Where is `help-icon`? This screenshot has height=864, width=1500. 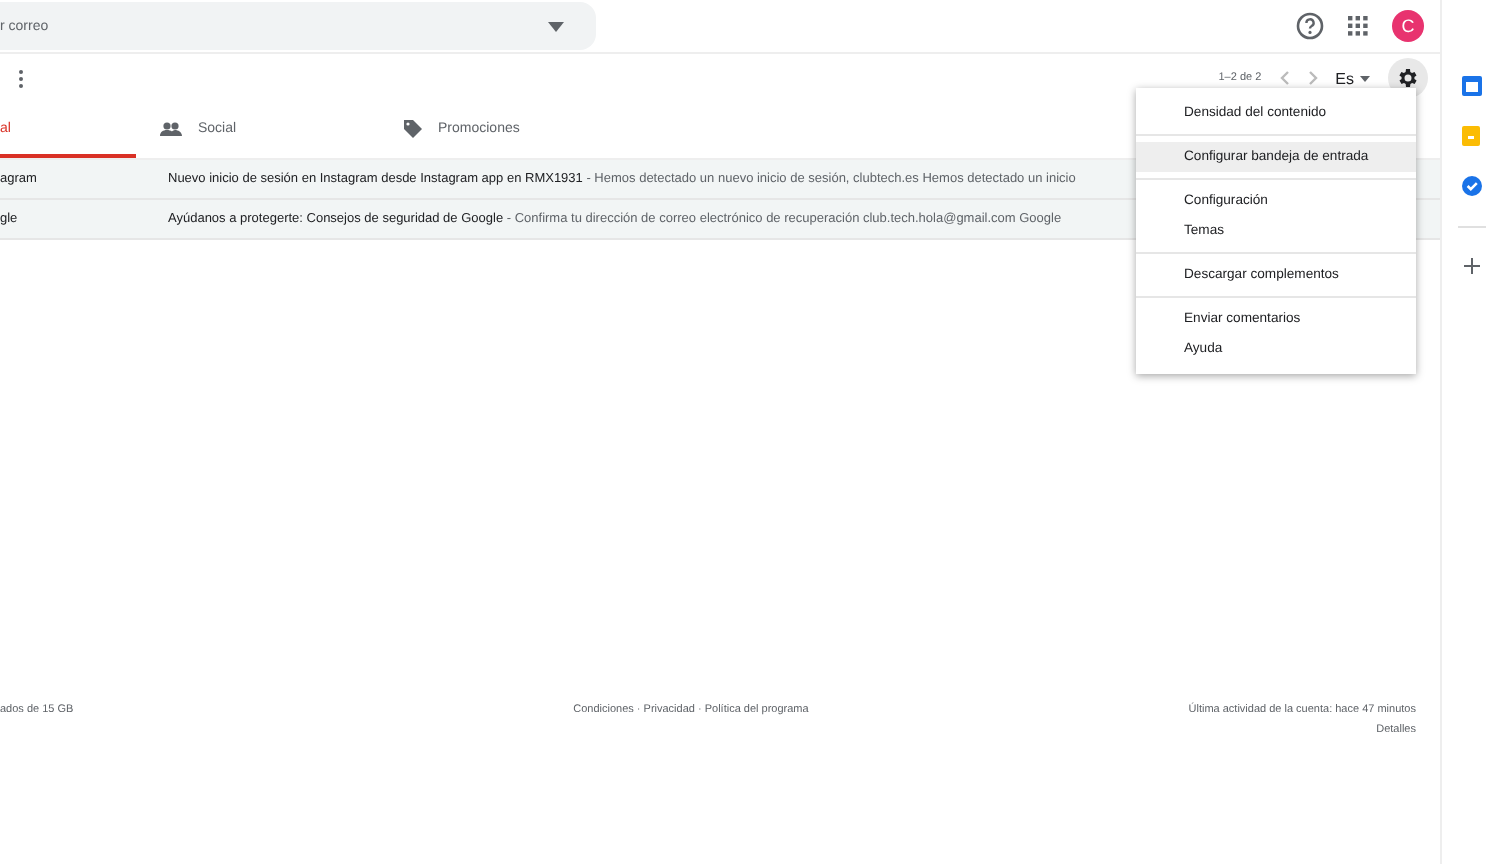
help-icon is located at coordinates (1310, 26).